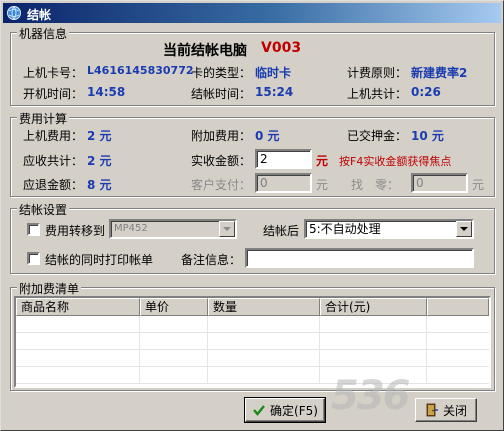 The image size is (504, 431). What do you see at coordinates (281, 231) in the screenshot?
I see `after-checkout-label: 结帐后` at bounding box center [281, 231].